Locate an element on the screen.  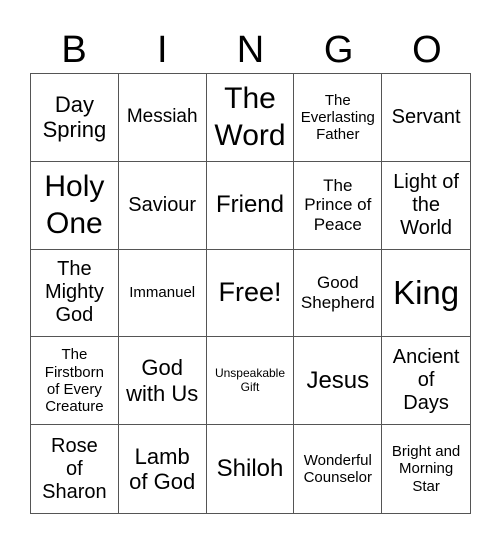
bingo-cell: Jesus is located at coordinates (338, 381).